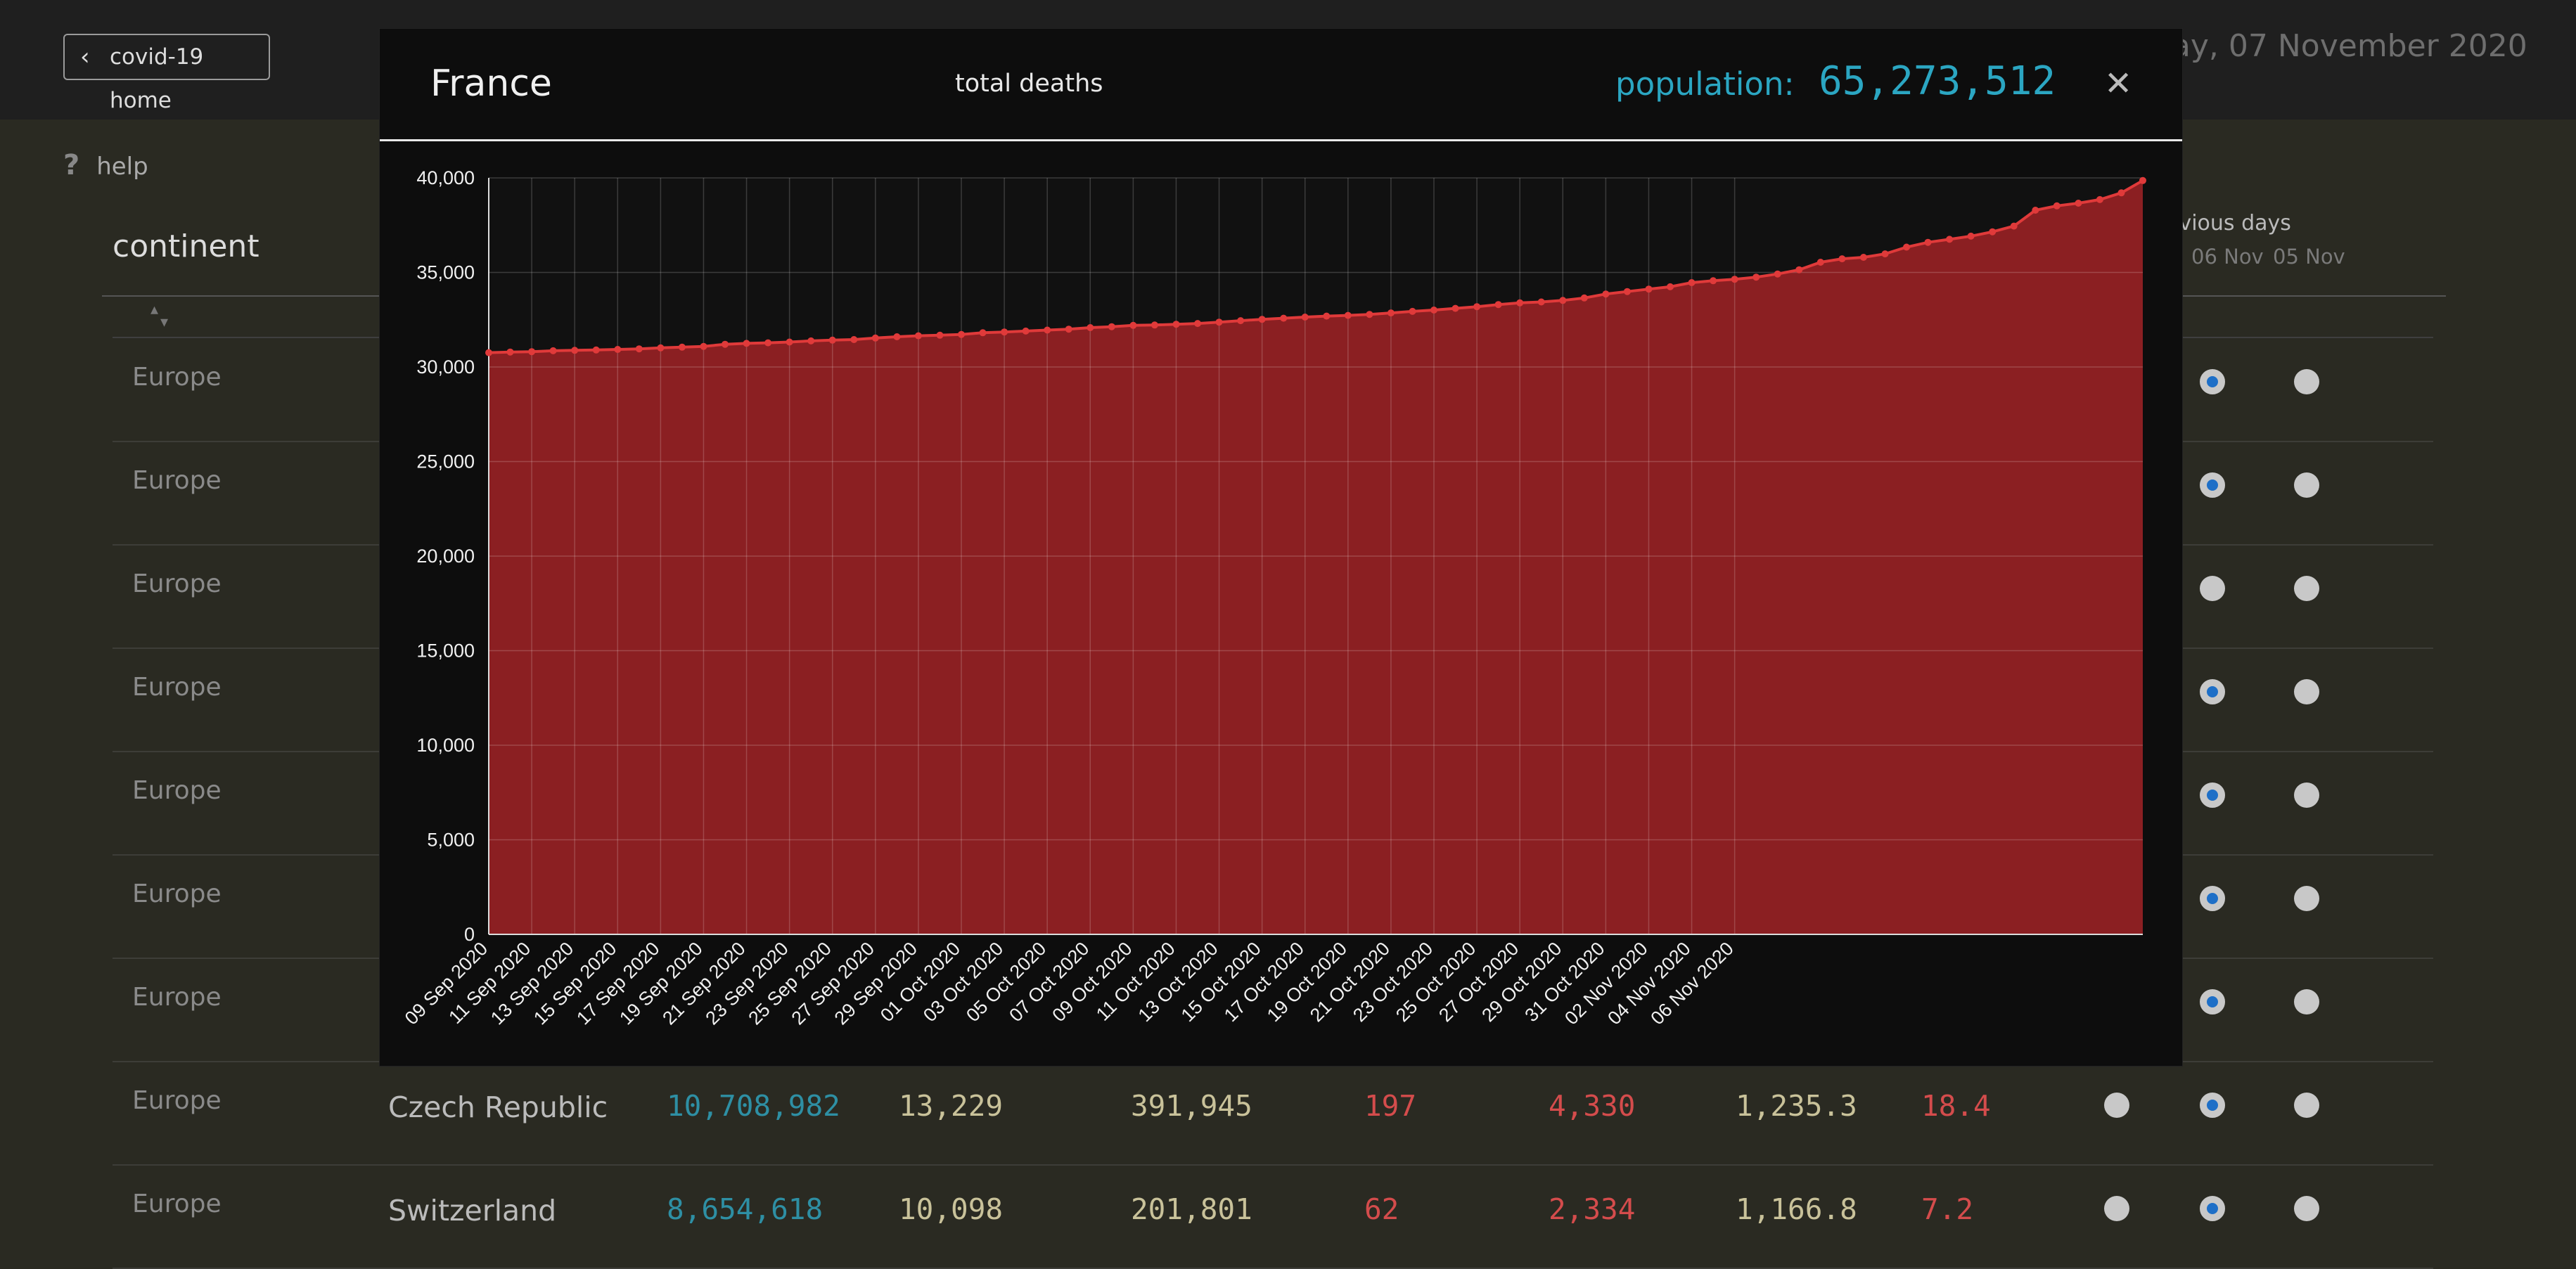 This screenshot has width=2576, height=1269. Describe the element at coordinates (1797, 1209) in the screenshot. I see `value-cell: 1,166.8` at that location.